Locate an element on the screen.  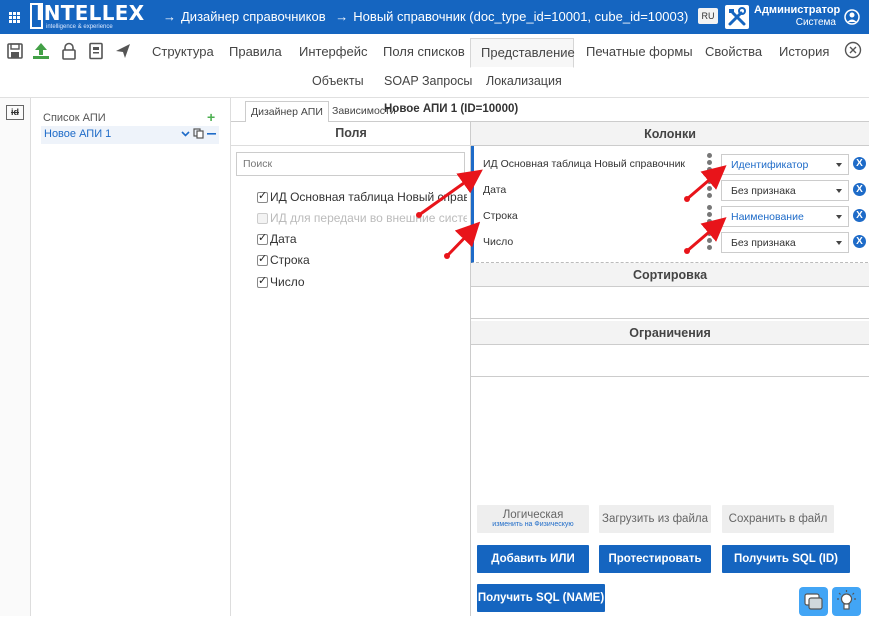
column-label: Строка is located at coordinates (500, 216).